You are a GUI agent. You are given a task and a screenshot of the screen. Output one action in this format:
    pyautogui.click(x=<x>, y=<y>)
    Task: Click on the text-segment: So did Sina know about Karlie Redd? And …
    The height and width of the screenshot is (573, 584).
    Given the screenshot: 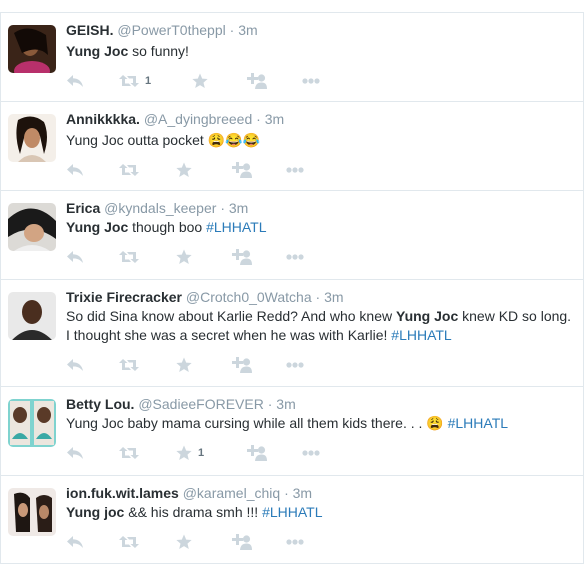 What is the action you would take?
    pyautogui.click(x=231, y=316)
    